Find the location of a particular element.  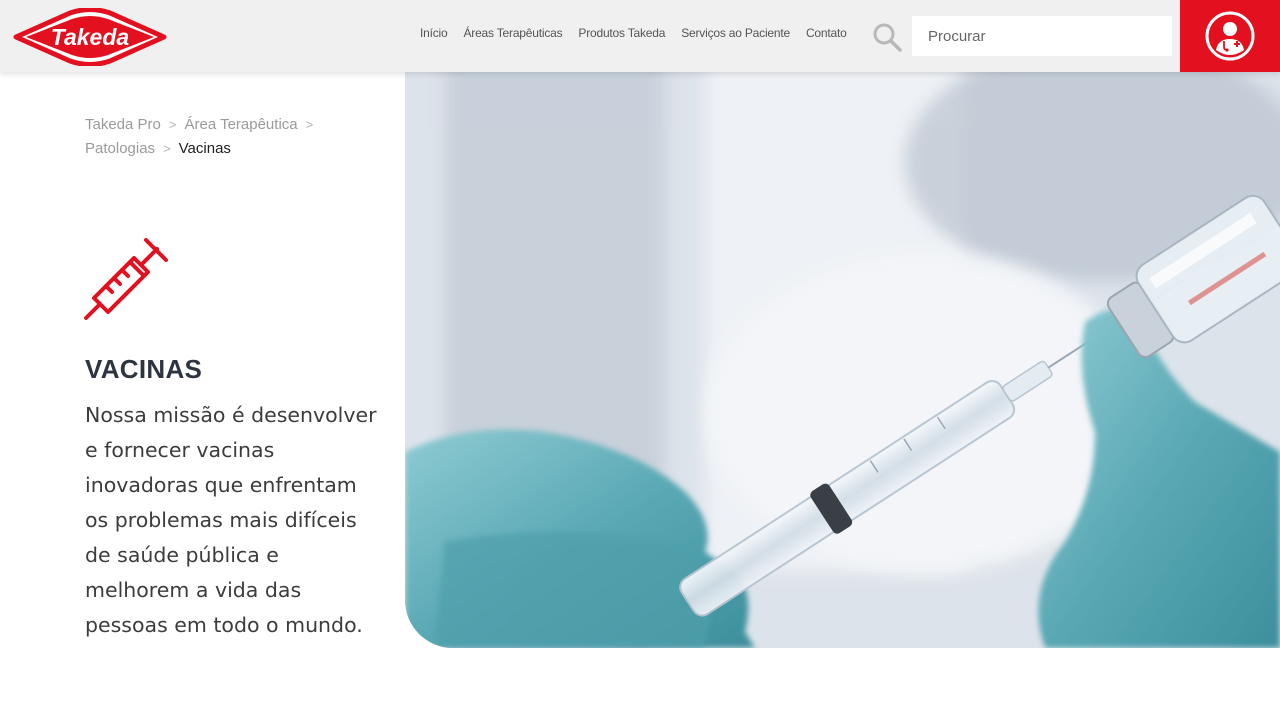

nav-servicos-paciente: Serviços ao Paciente is located at coordinates (735, 33).